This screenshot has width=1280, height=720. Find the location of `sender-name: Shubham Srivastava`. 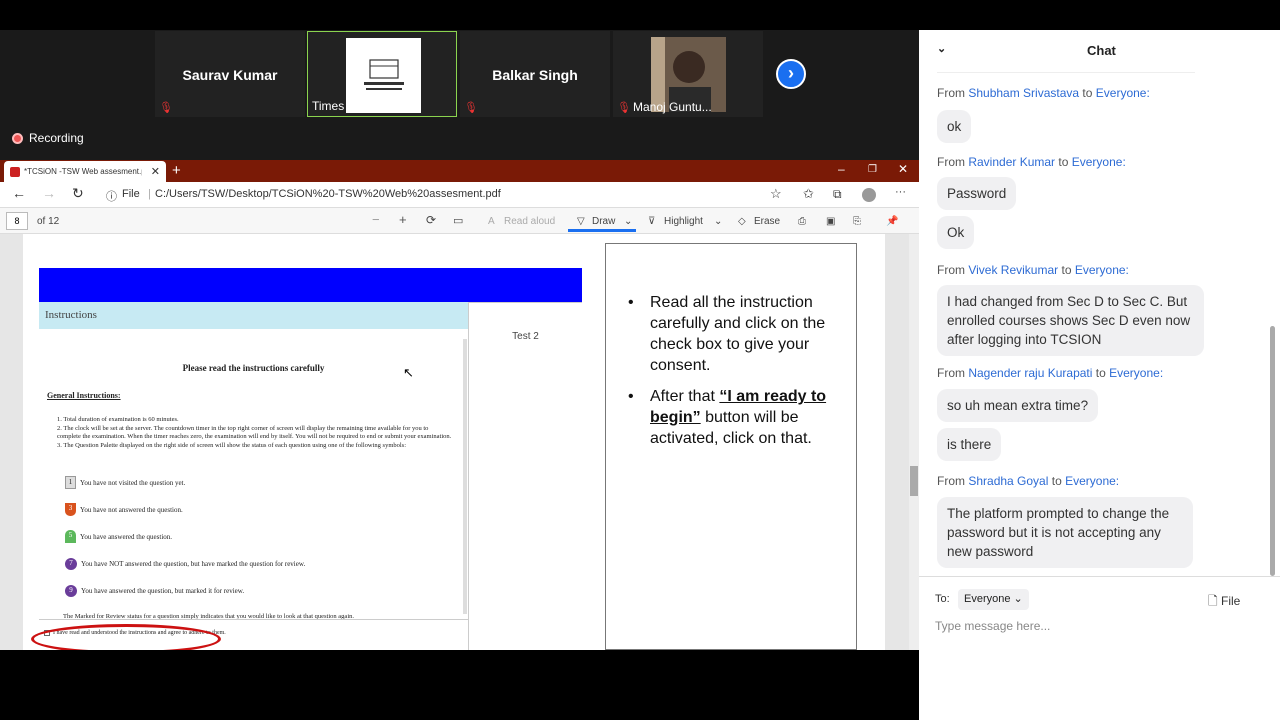

sender-name: Shubham Srivastava is located at coordinates (1023, 93).